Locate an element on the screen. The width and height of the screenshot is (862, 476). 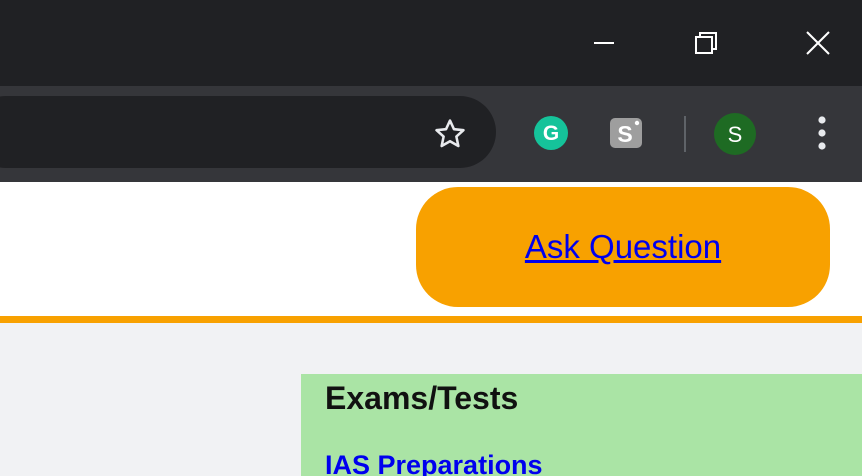
minimize-icon is located at coordinates (604, 43).